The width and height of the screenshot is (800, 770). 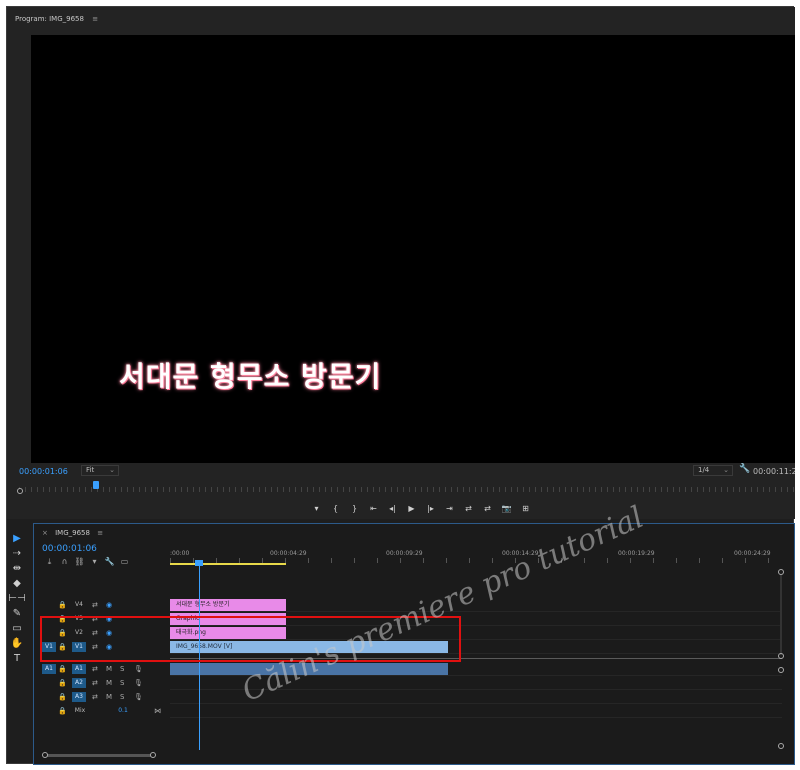 I want to click on timeline-toolbar: ⤓ ∩ ⛓ ▾ 🔧 ▭, so click(x=87, y=562).